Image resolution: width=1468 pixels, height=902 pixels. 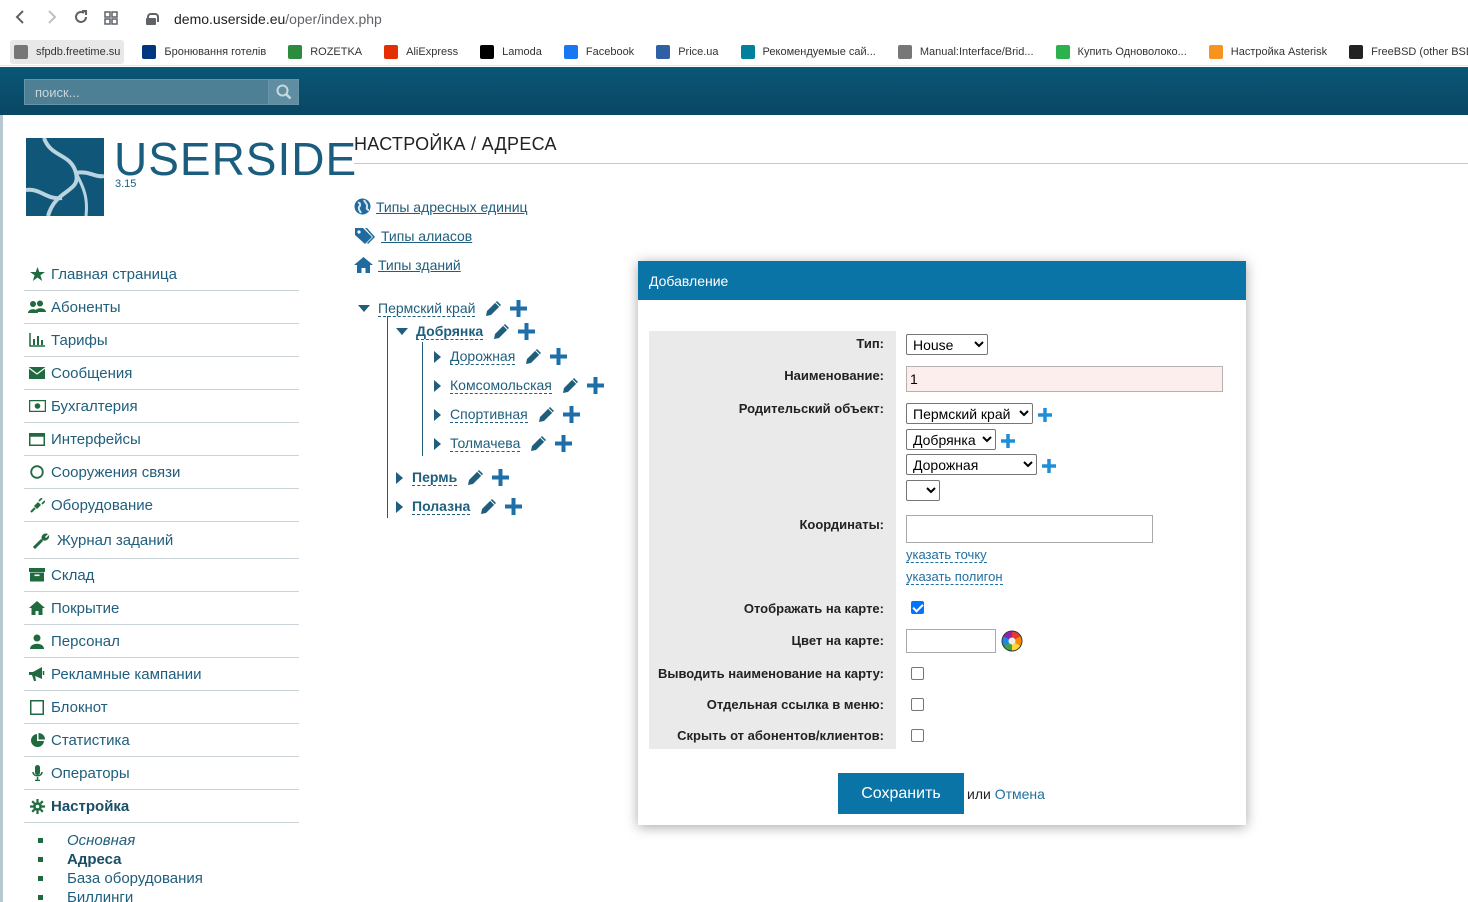 What do you see at coordinates (450, 331) in the screenshot?
I see `tree-node-label: Добрянка` at bounding box center [450, 331].